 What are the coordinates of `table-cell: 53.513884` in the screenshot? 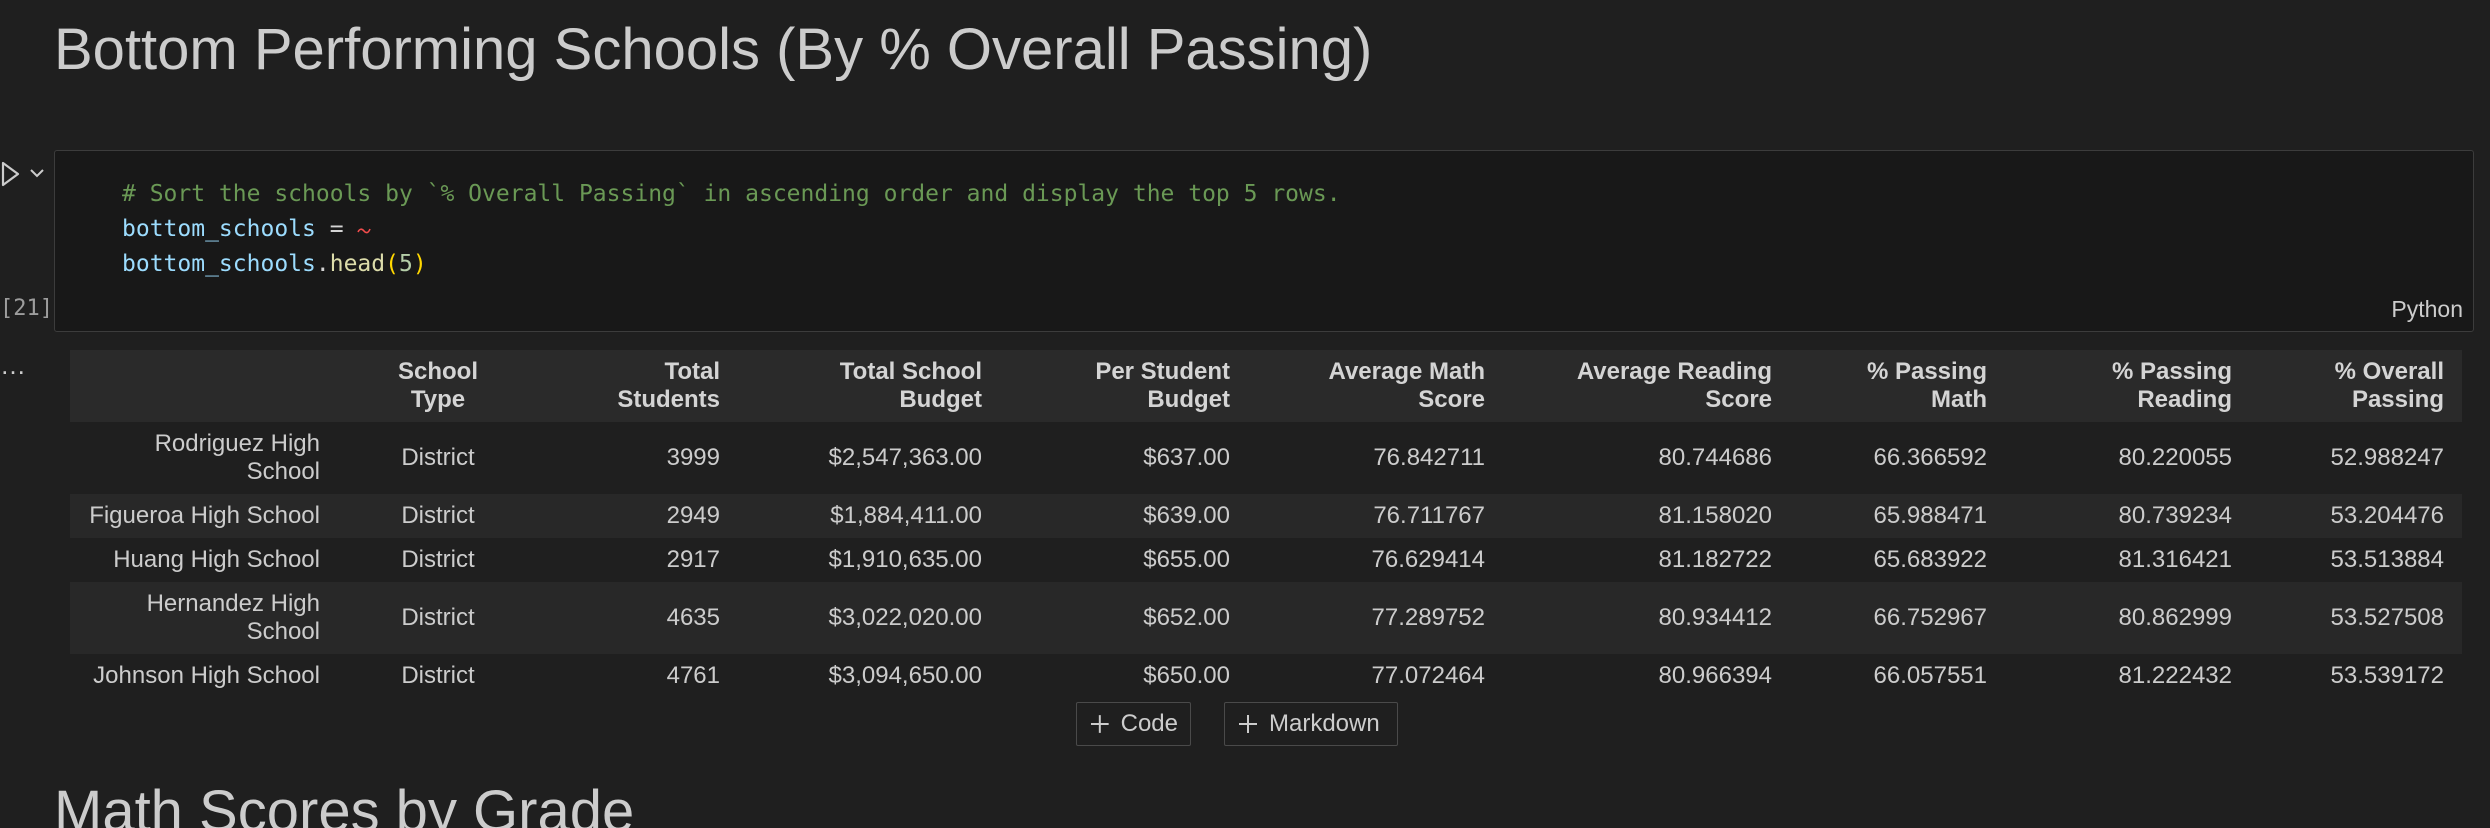 It's located at (2356, 560).